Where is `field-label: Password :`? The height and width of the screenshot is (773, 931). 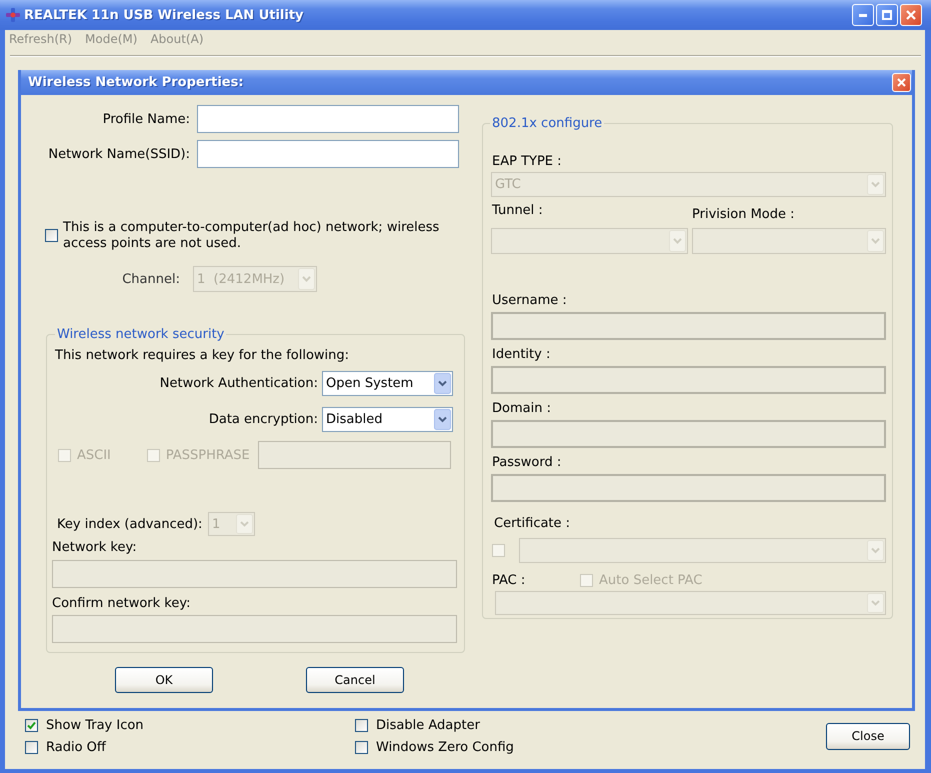 field-label: Password : is located at coordinates (526, 462).